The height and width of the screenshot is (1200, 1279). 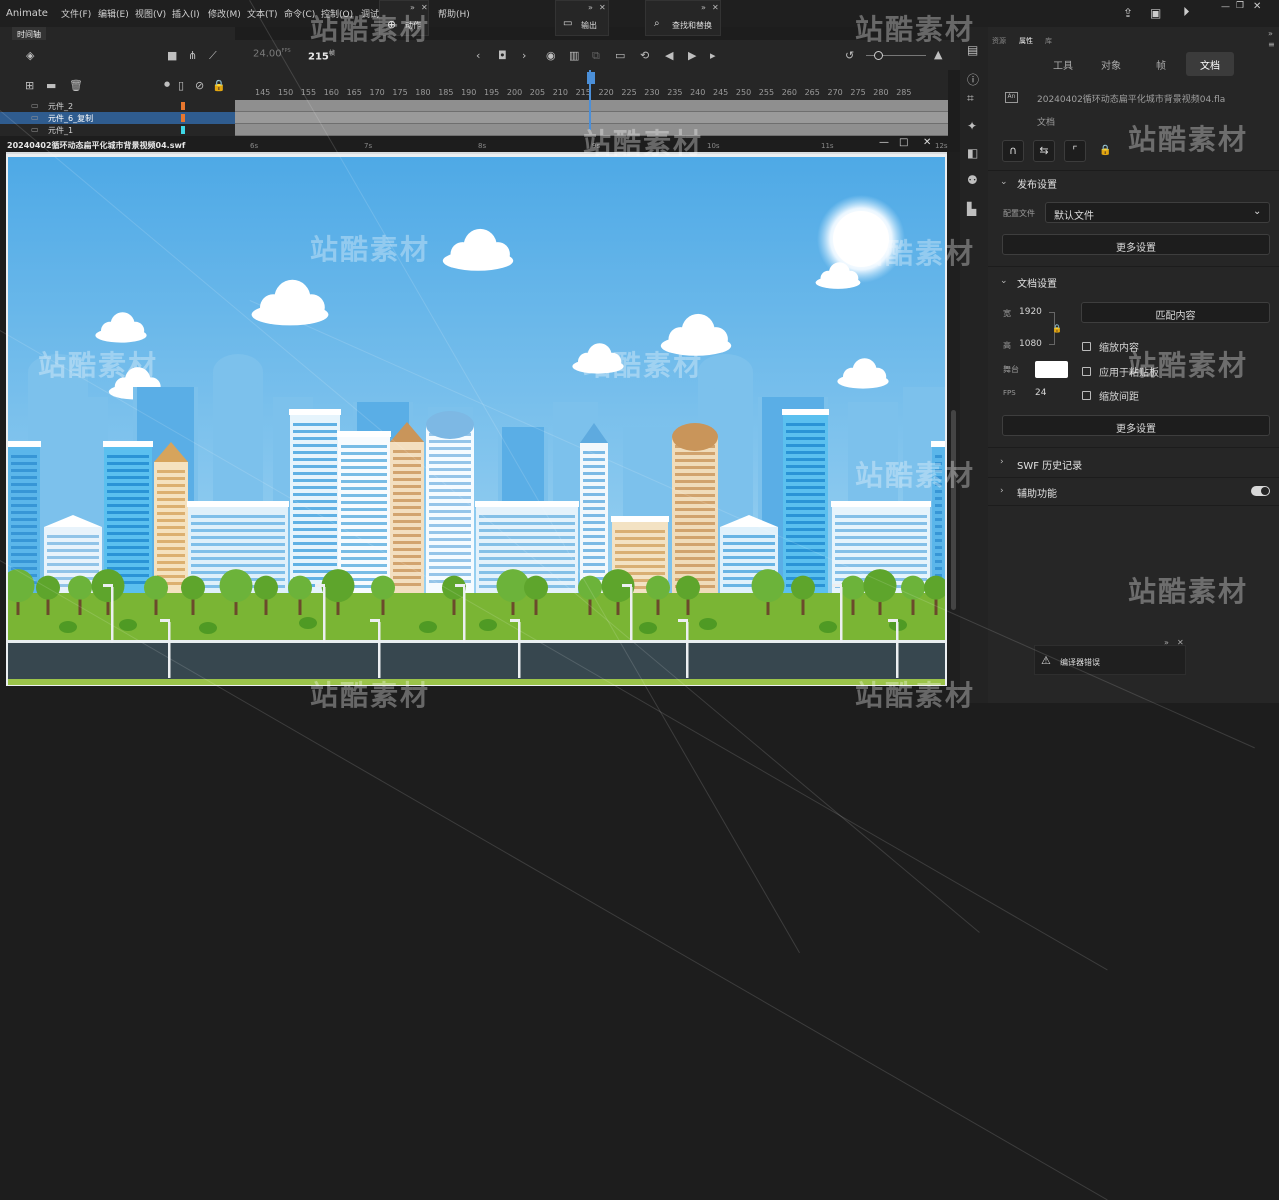 I want to click on menu-edit: 编辑(E), so click(x=113, y=13).